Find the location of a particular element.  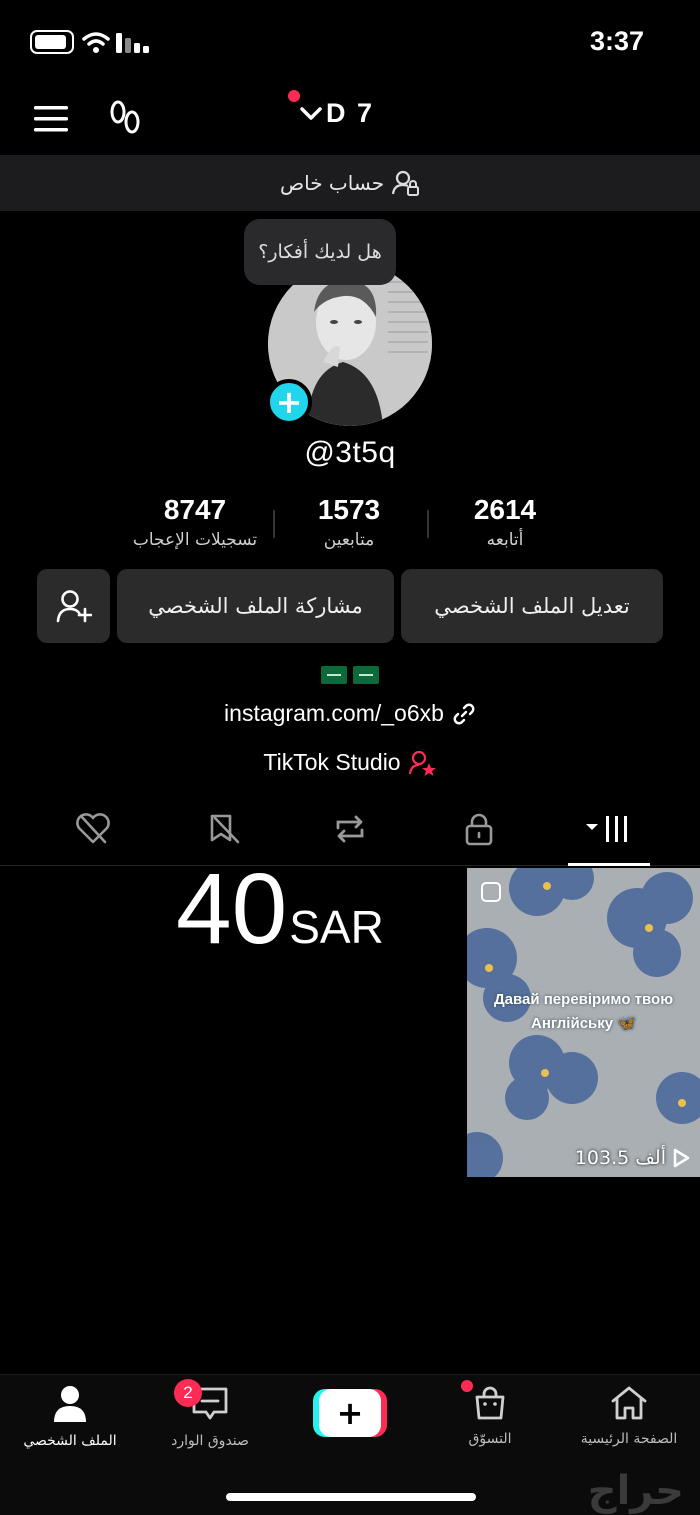

video-views: 103.5 ألف is located at coordinates (632, 1158).